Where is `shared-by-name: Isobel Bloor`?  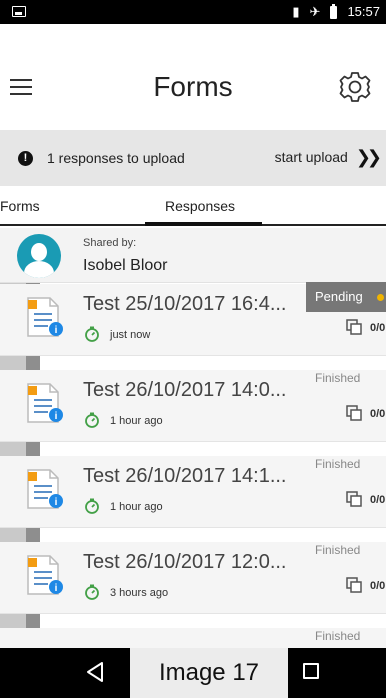 shared-by-name: Isobel Bloor is located at coordinates (125, 265).